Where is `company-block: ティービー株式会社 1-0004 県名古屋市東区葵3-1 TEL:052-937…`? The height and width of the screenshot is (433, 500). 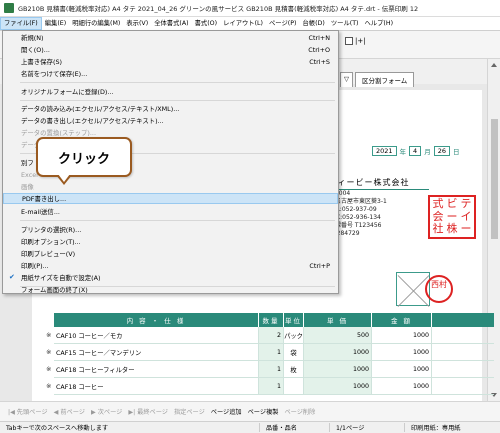
company-block: ティービー株式会社 1-0004 県名古屋市東区葵3-1 TEL:052-937… is located at coordinates (379, 207).